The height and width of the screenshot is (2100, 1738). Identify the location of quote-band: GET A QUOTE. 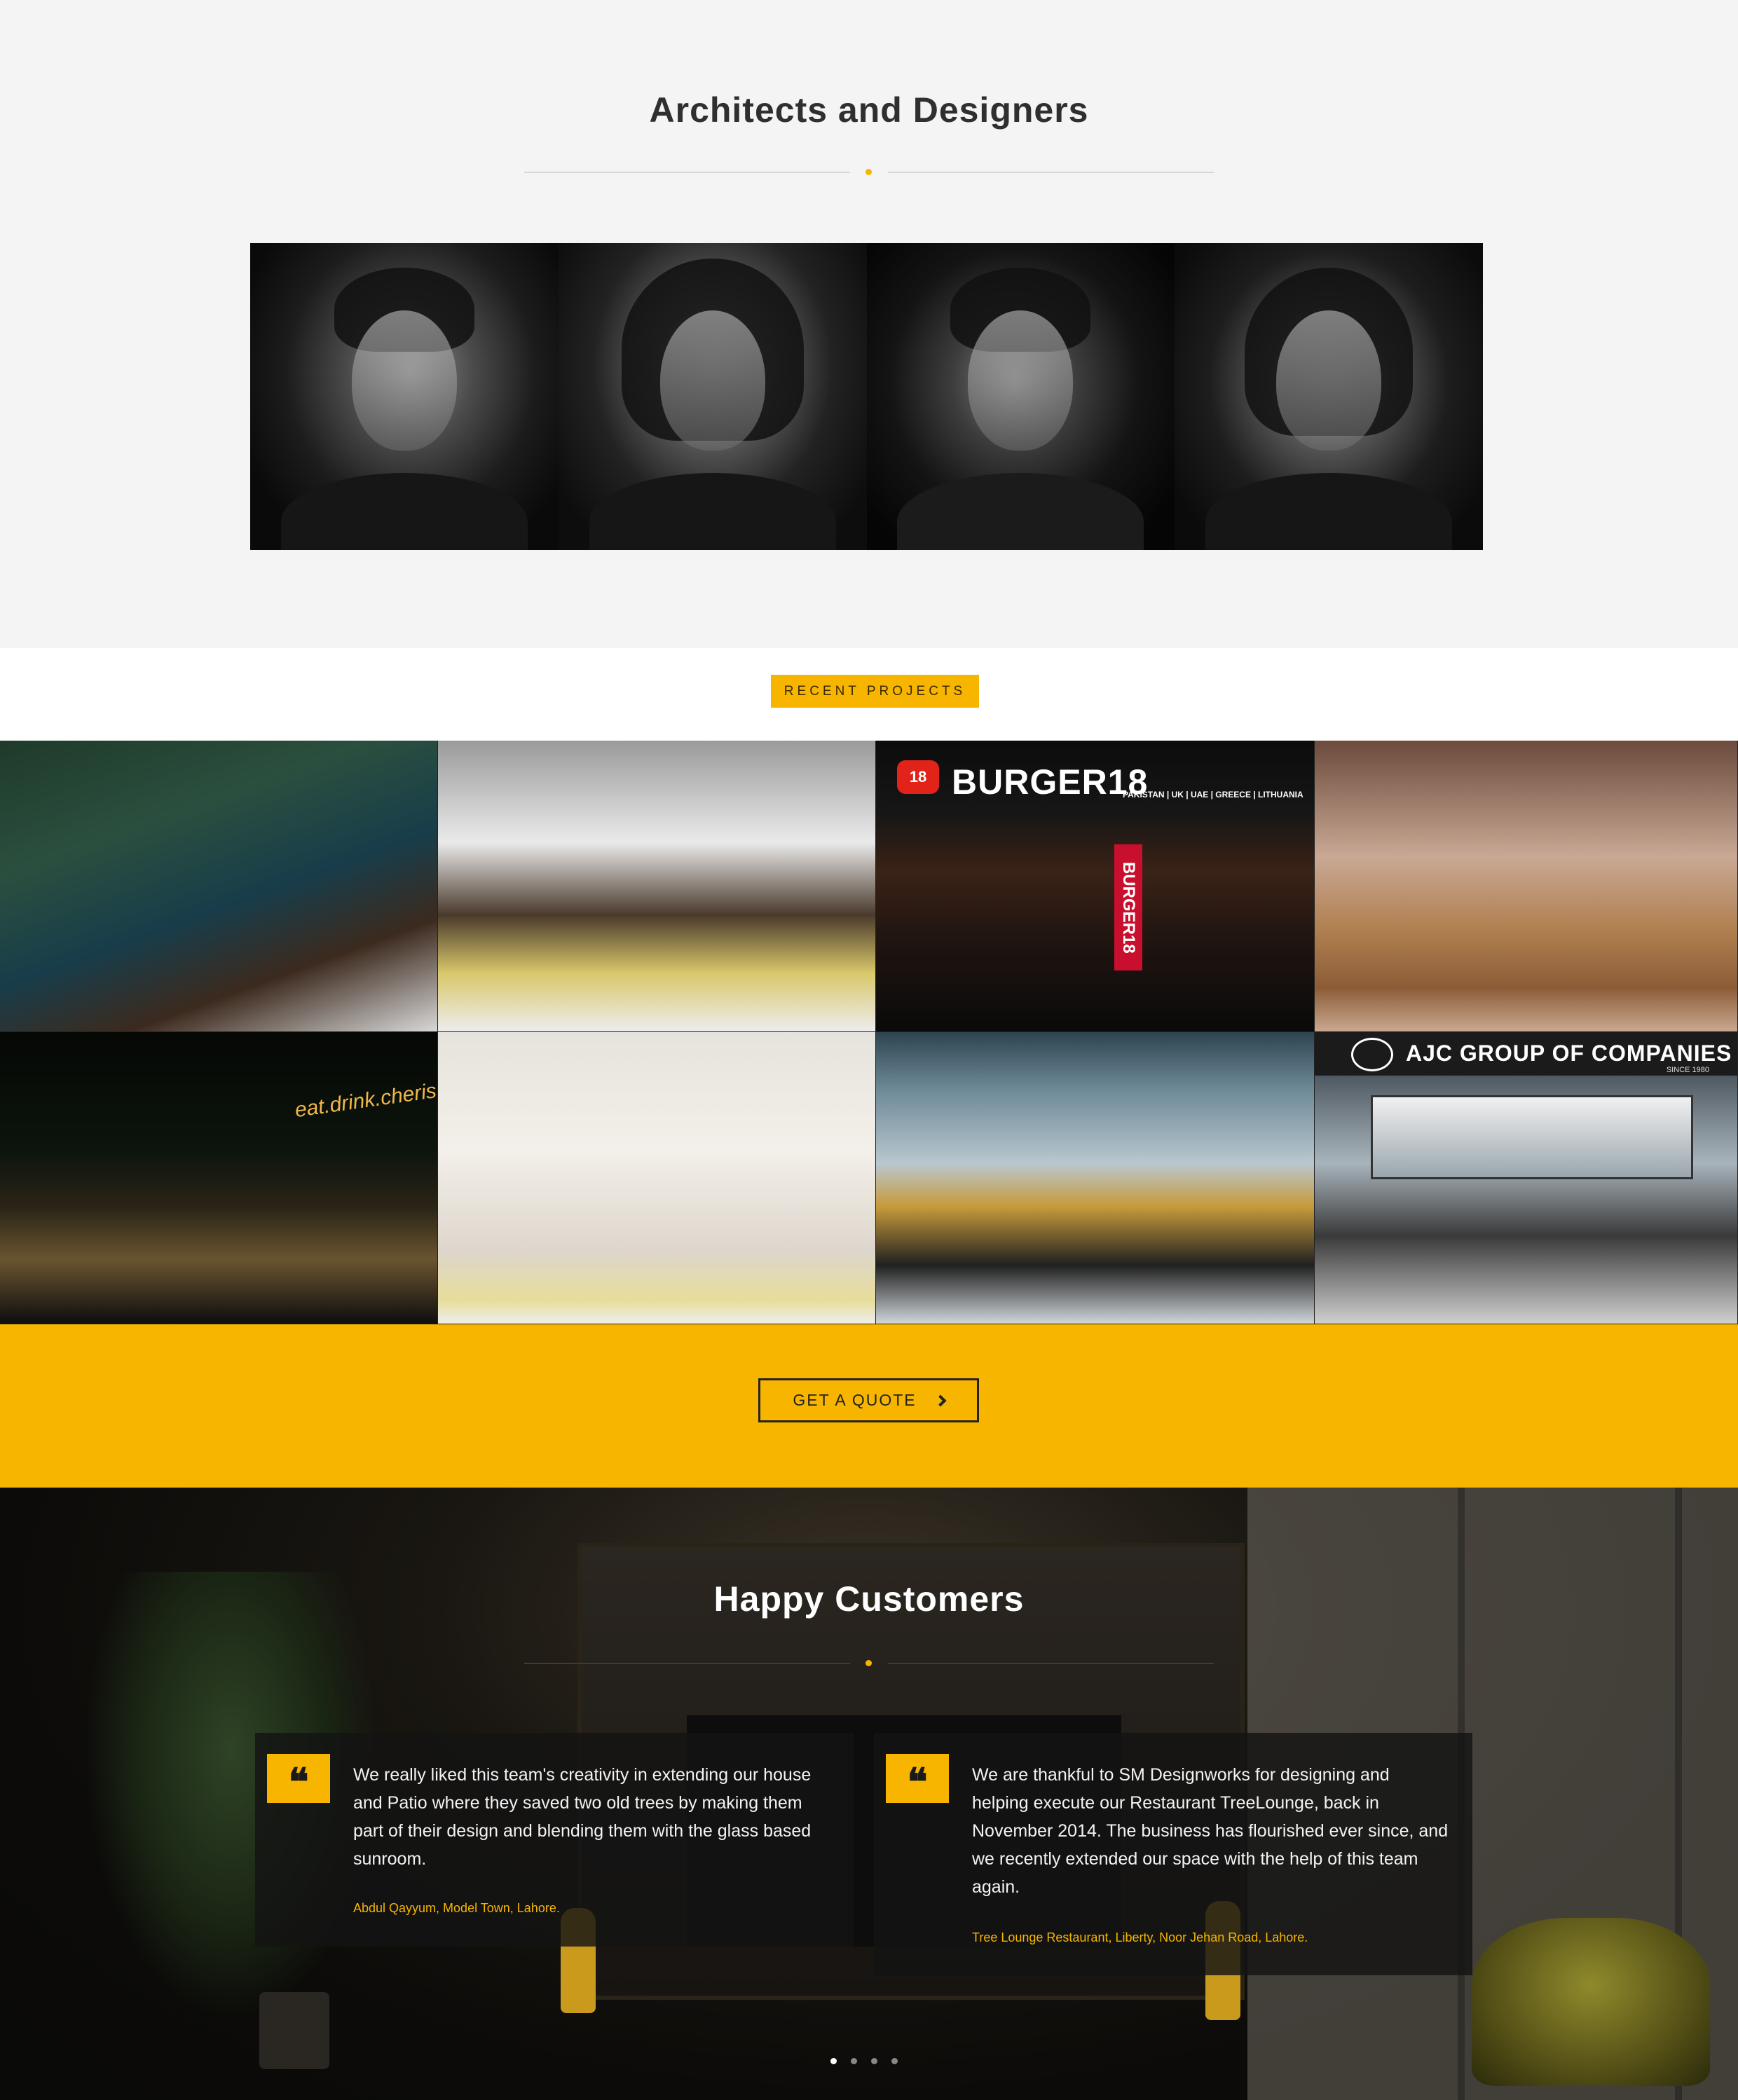
(869, 1406).